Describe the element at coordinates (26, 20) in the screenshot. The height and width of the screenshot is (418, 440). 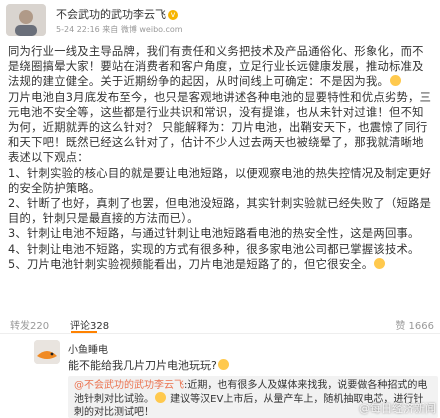
I see `author-avatar` at that location.